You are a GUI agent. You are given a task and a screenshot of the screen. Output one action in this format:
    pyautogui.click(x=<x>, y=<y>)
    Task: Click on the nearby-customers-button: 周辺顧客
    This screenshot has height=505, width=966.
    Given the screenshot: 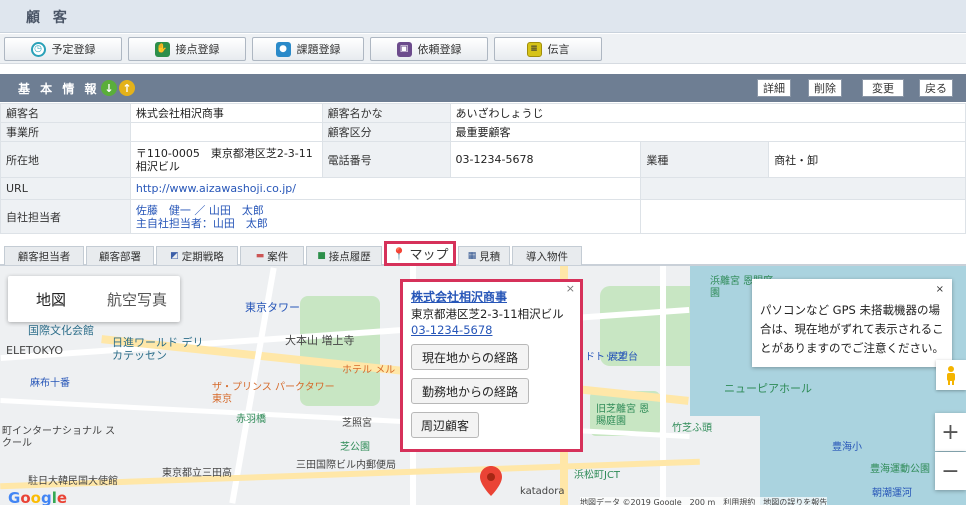 What is the action you would take?
    pyautogui.click(x=445, y=425)
    